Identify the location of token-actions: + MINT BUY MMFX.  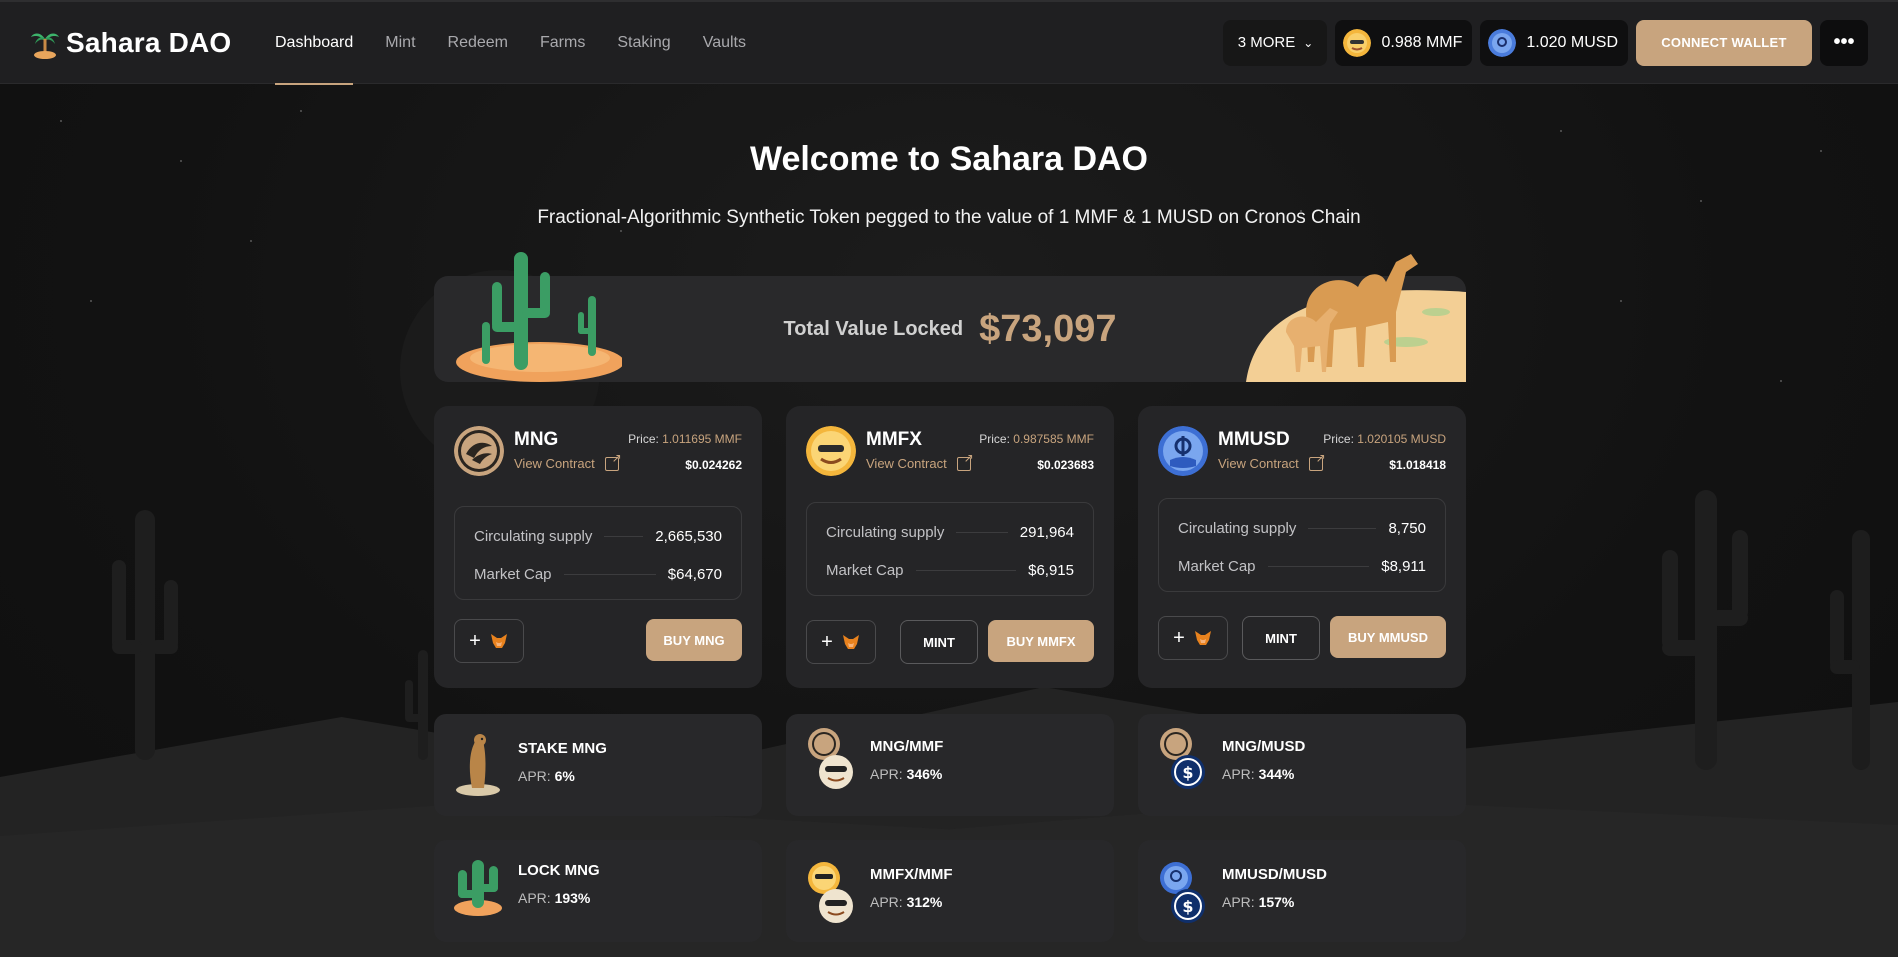
(950, 642).